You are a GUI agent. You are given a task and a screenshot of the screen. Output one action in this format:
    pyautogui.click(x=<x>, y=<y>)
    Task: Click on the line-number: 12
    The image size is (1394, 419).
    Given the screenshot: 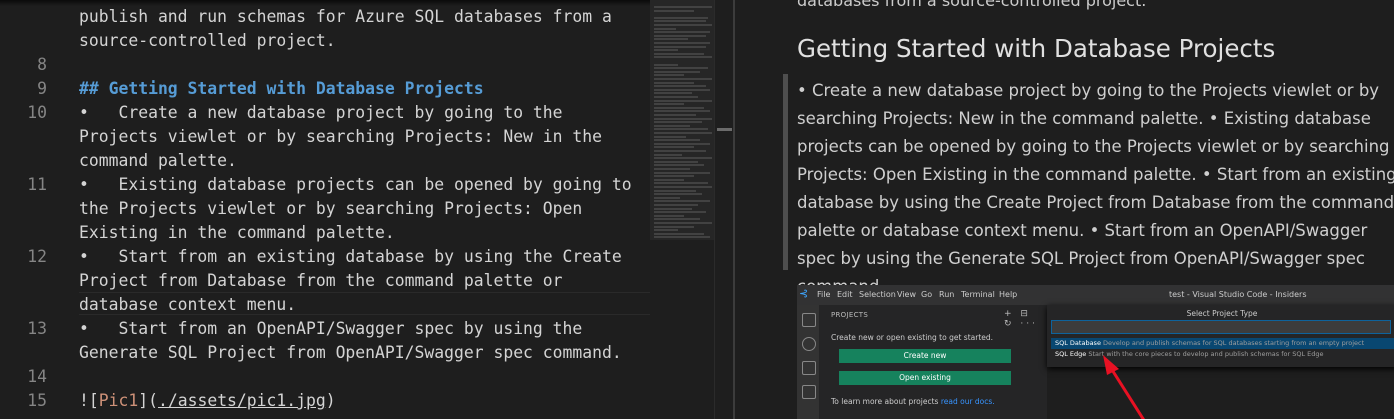 What is the action you would take?
    pyautogui.click(x=37, y=256)
    